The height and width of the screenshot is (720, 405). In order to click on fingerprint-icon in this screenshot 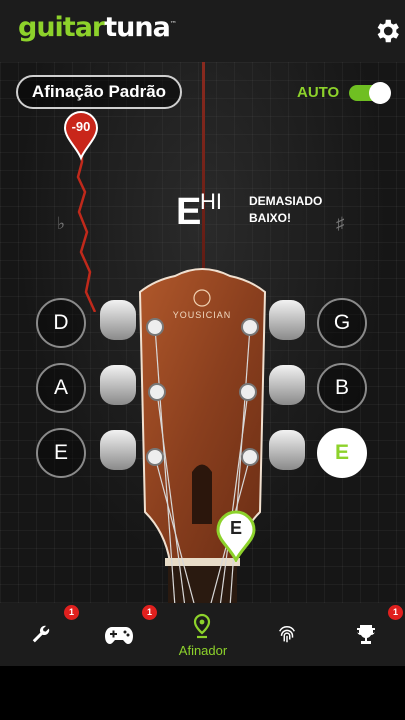, I will do `click(287, 634)`.